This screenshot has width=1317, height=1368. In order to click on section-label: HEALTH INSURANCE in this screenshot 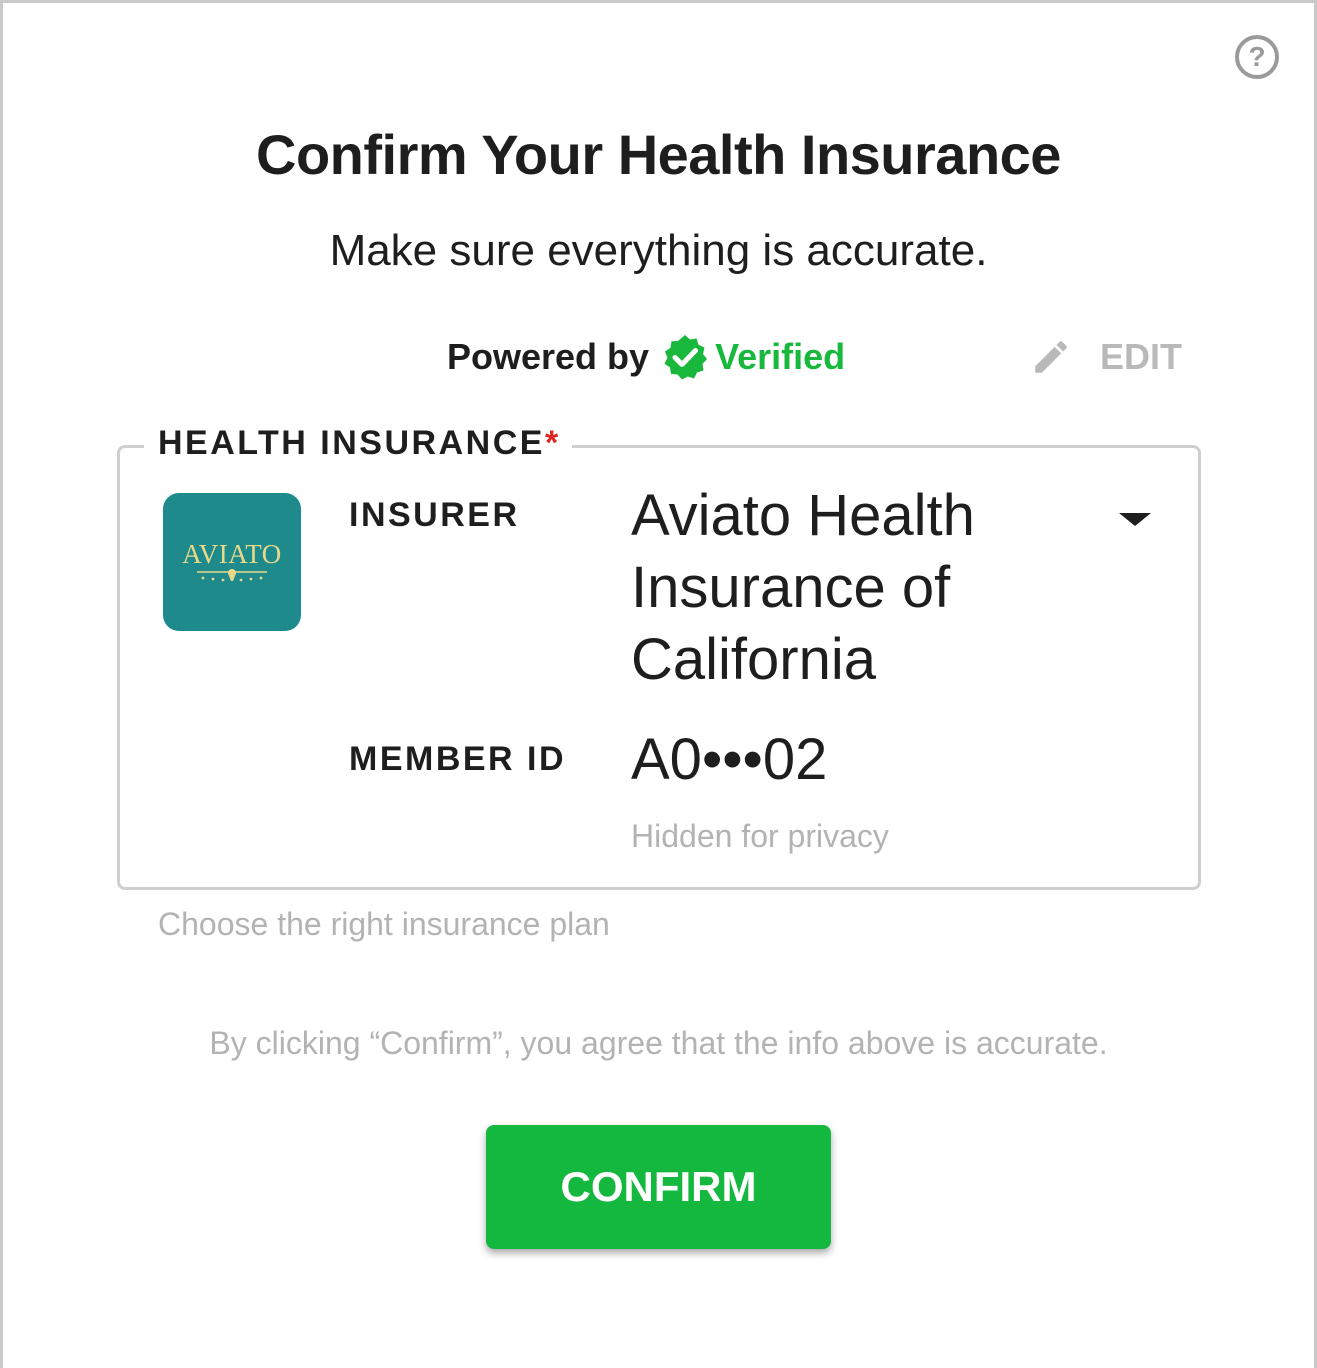, I will do `click(351, 443)`.